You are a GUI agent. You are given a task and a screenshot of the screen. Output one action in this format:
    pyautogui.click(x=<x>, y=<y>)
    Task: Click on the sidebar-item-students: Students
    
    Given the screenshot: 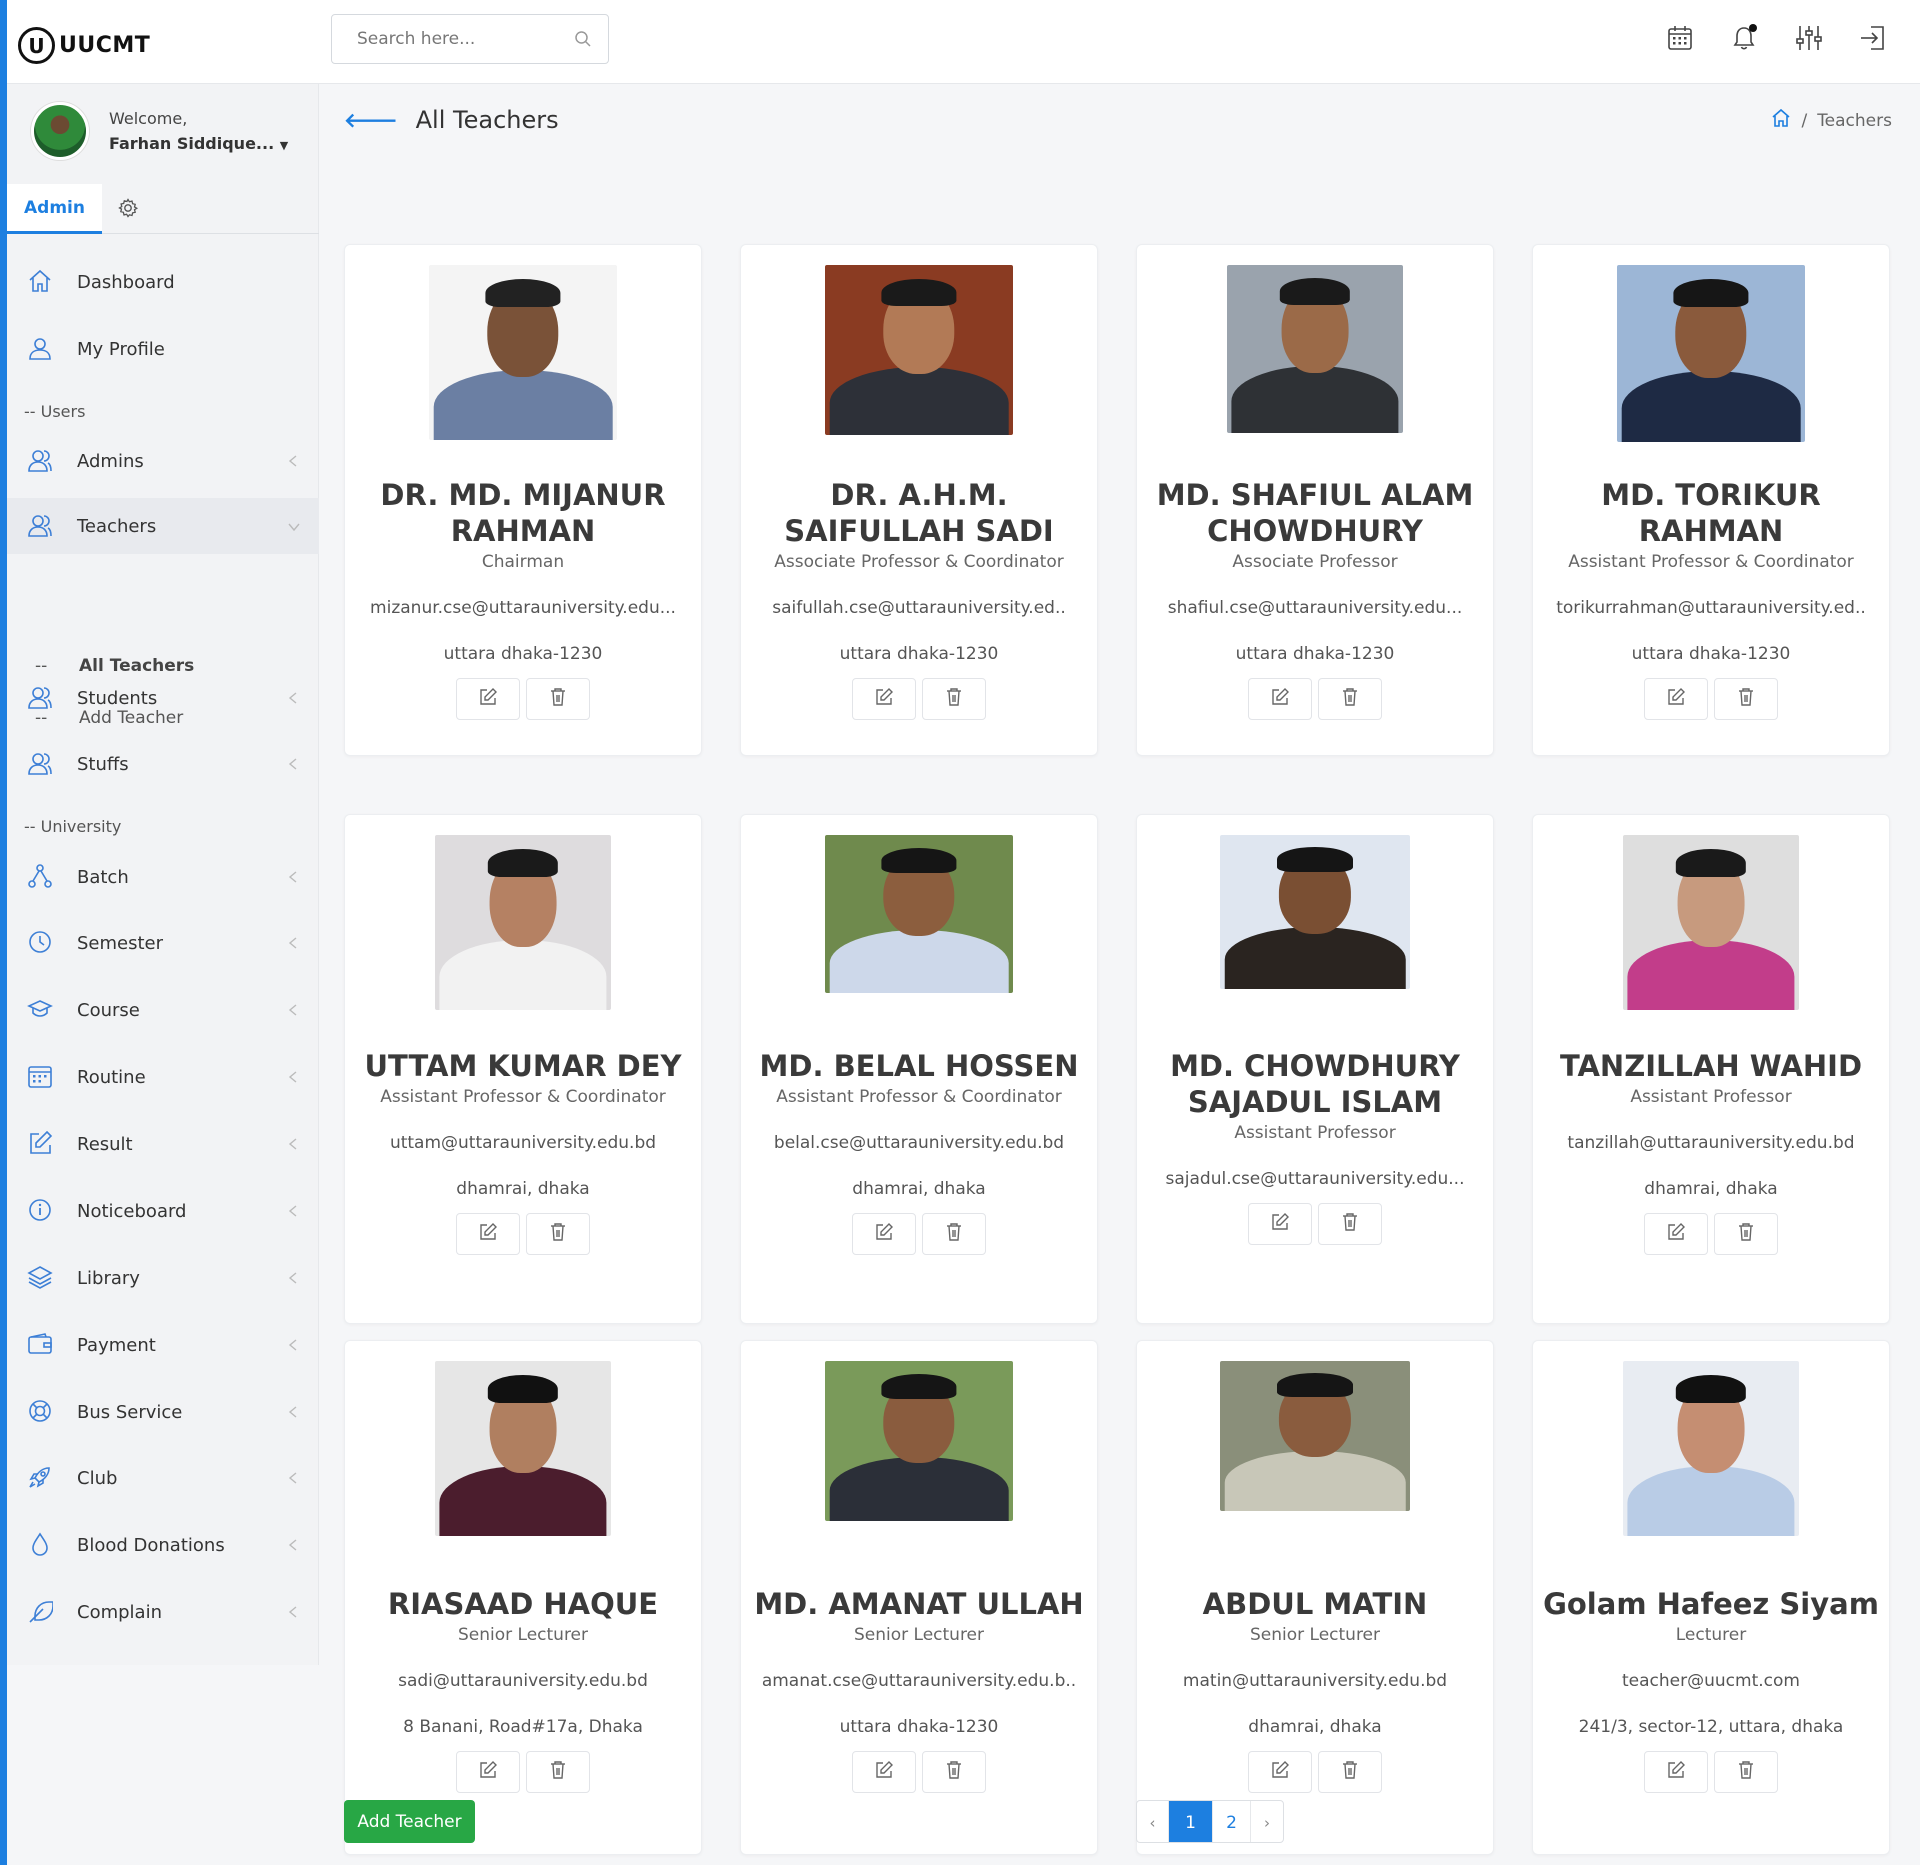 What is the action you would take?
    pyautogui.click(x=163, y=698)
    